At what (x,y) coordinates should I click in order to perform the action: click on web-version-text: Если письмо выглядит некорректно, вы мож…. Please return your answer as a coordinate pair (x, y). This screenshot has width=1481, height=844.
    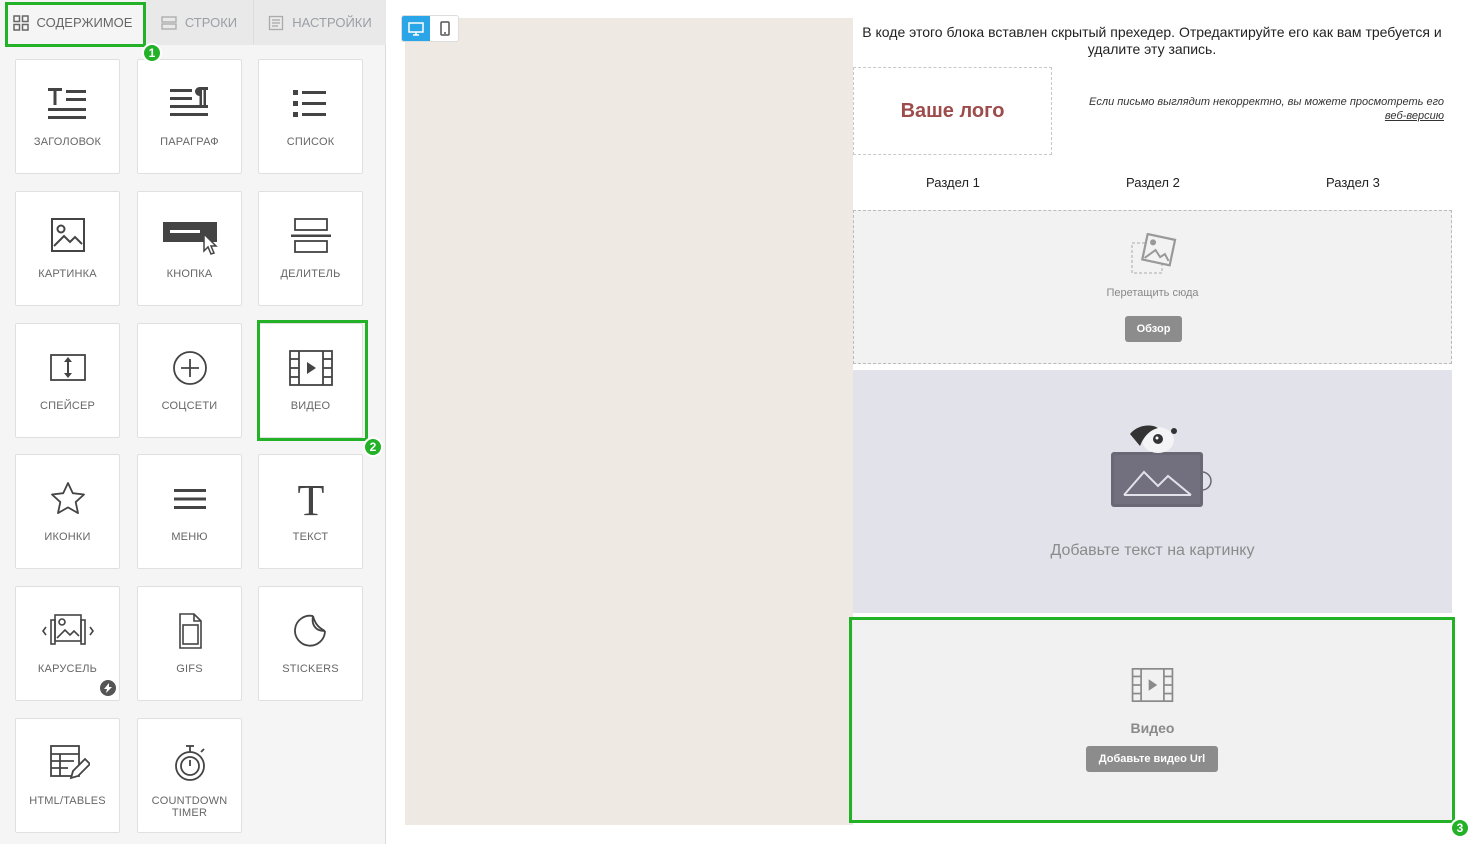
    Looking at the image, I should click on (1266, 102).